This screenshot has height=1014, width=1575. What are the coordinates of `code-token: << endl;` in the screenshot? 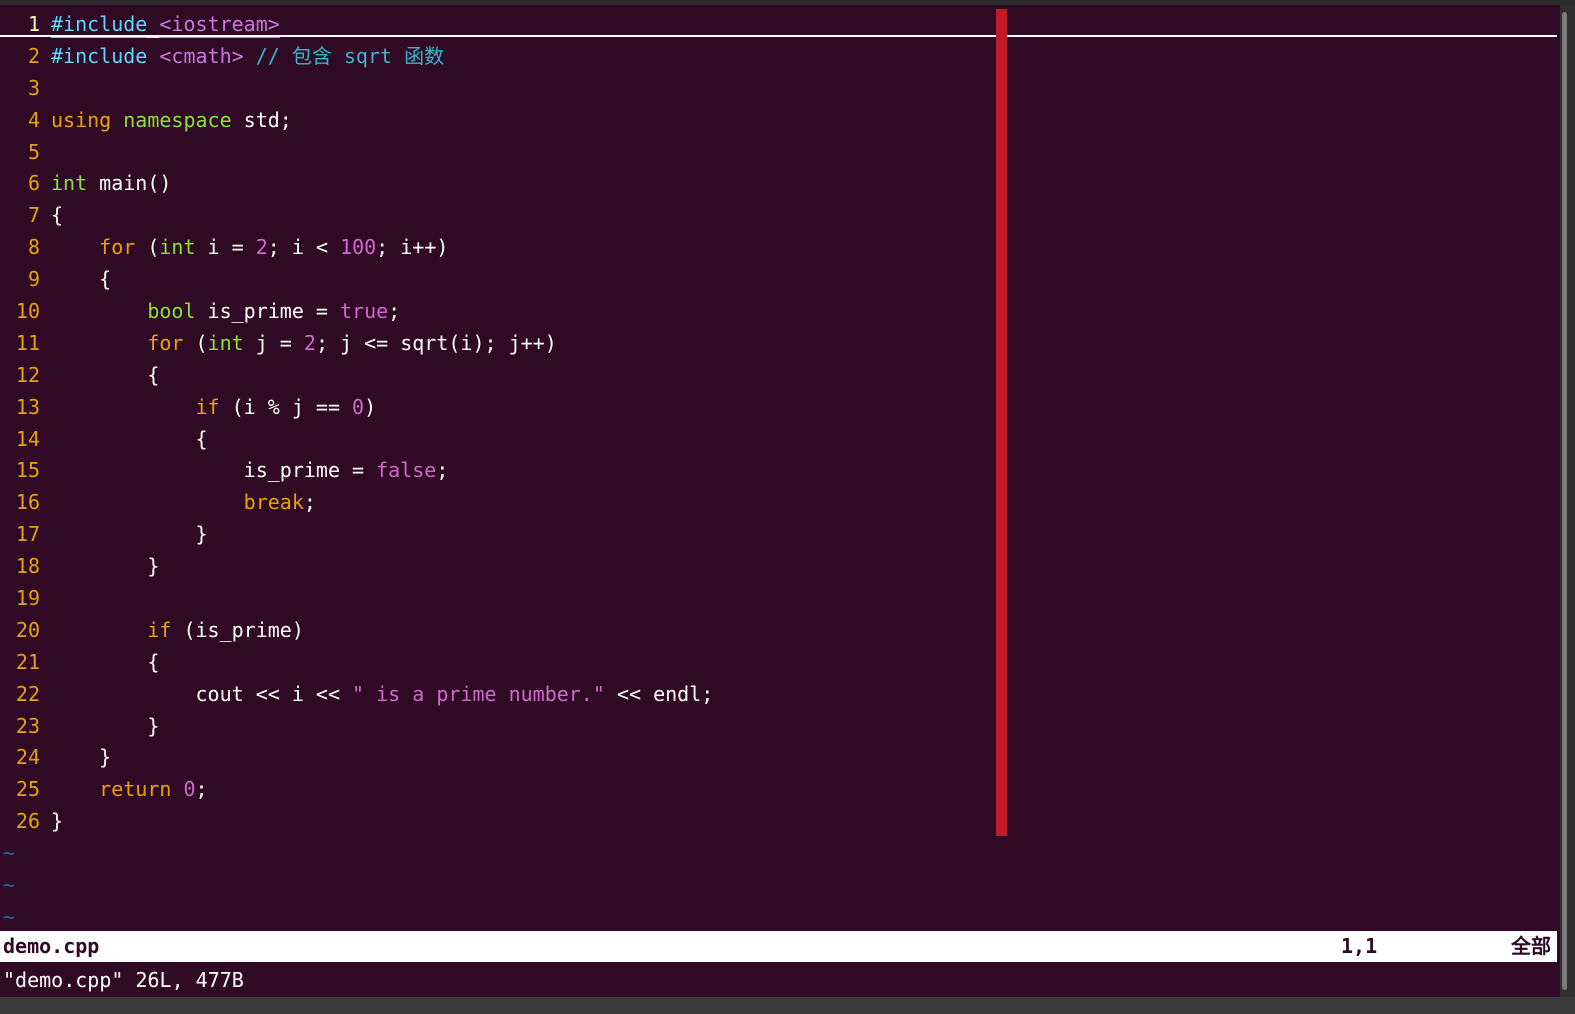 It's located at (659, 693).